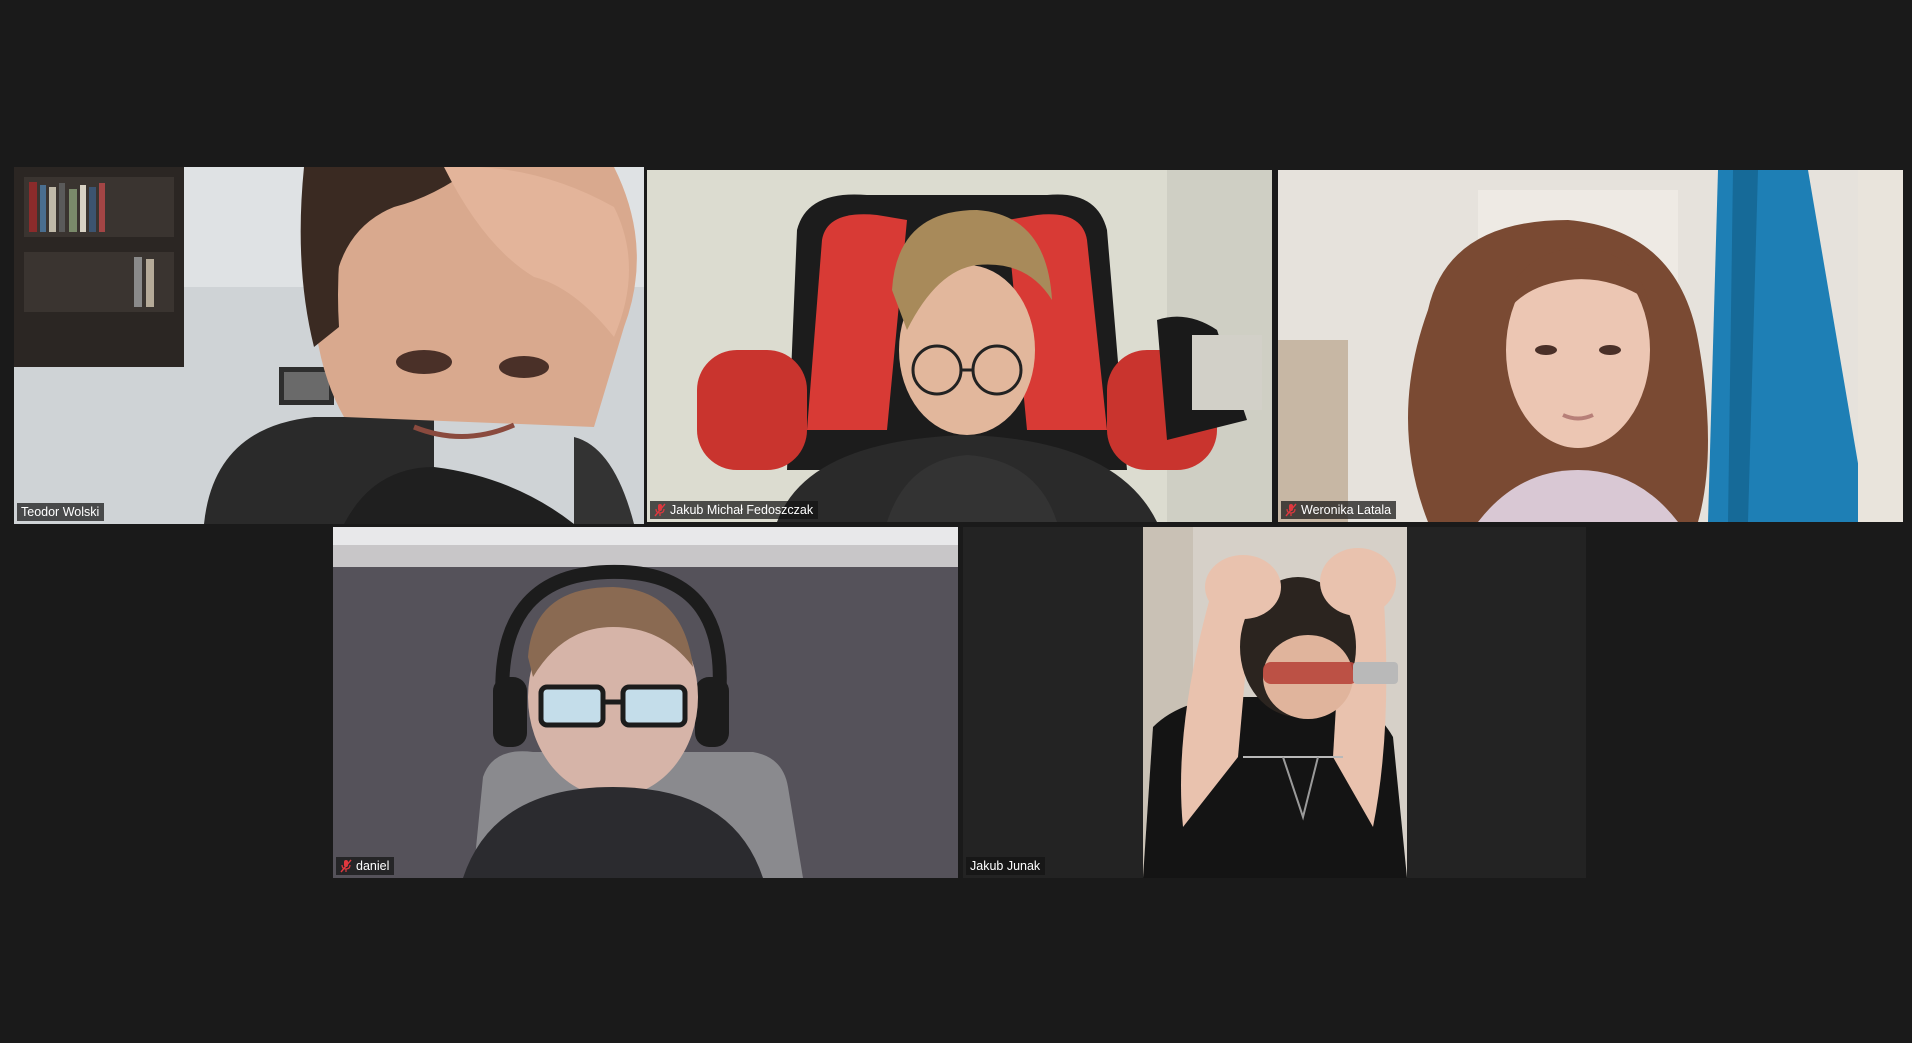  I want to click on participant-name: Jakub Michał Fedoszczak, so click(742, 510).